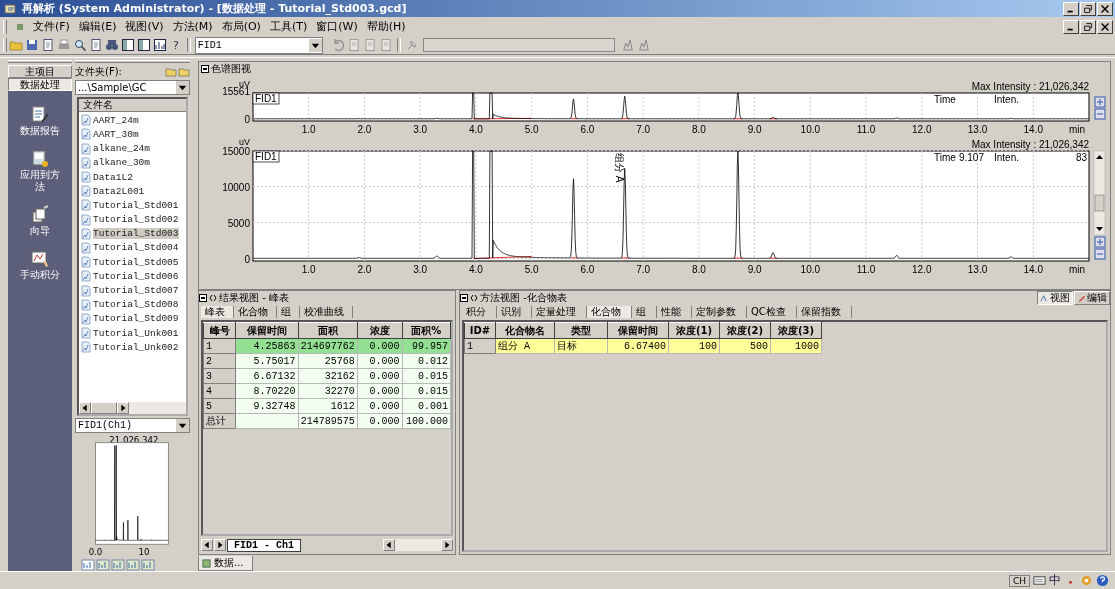 The width and height of the screenshot is (1115, 589). What do you see at coordinates (40, 131) in the screenshot?
I see `nav-item: 数据报告` at bounding box center [40, 131].